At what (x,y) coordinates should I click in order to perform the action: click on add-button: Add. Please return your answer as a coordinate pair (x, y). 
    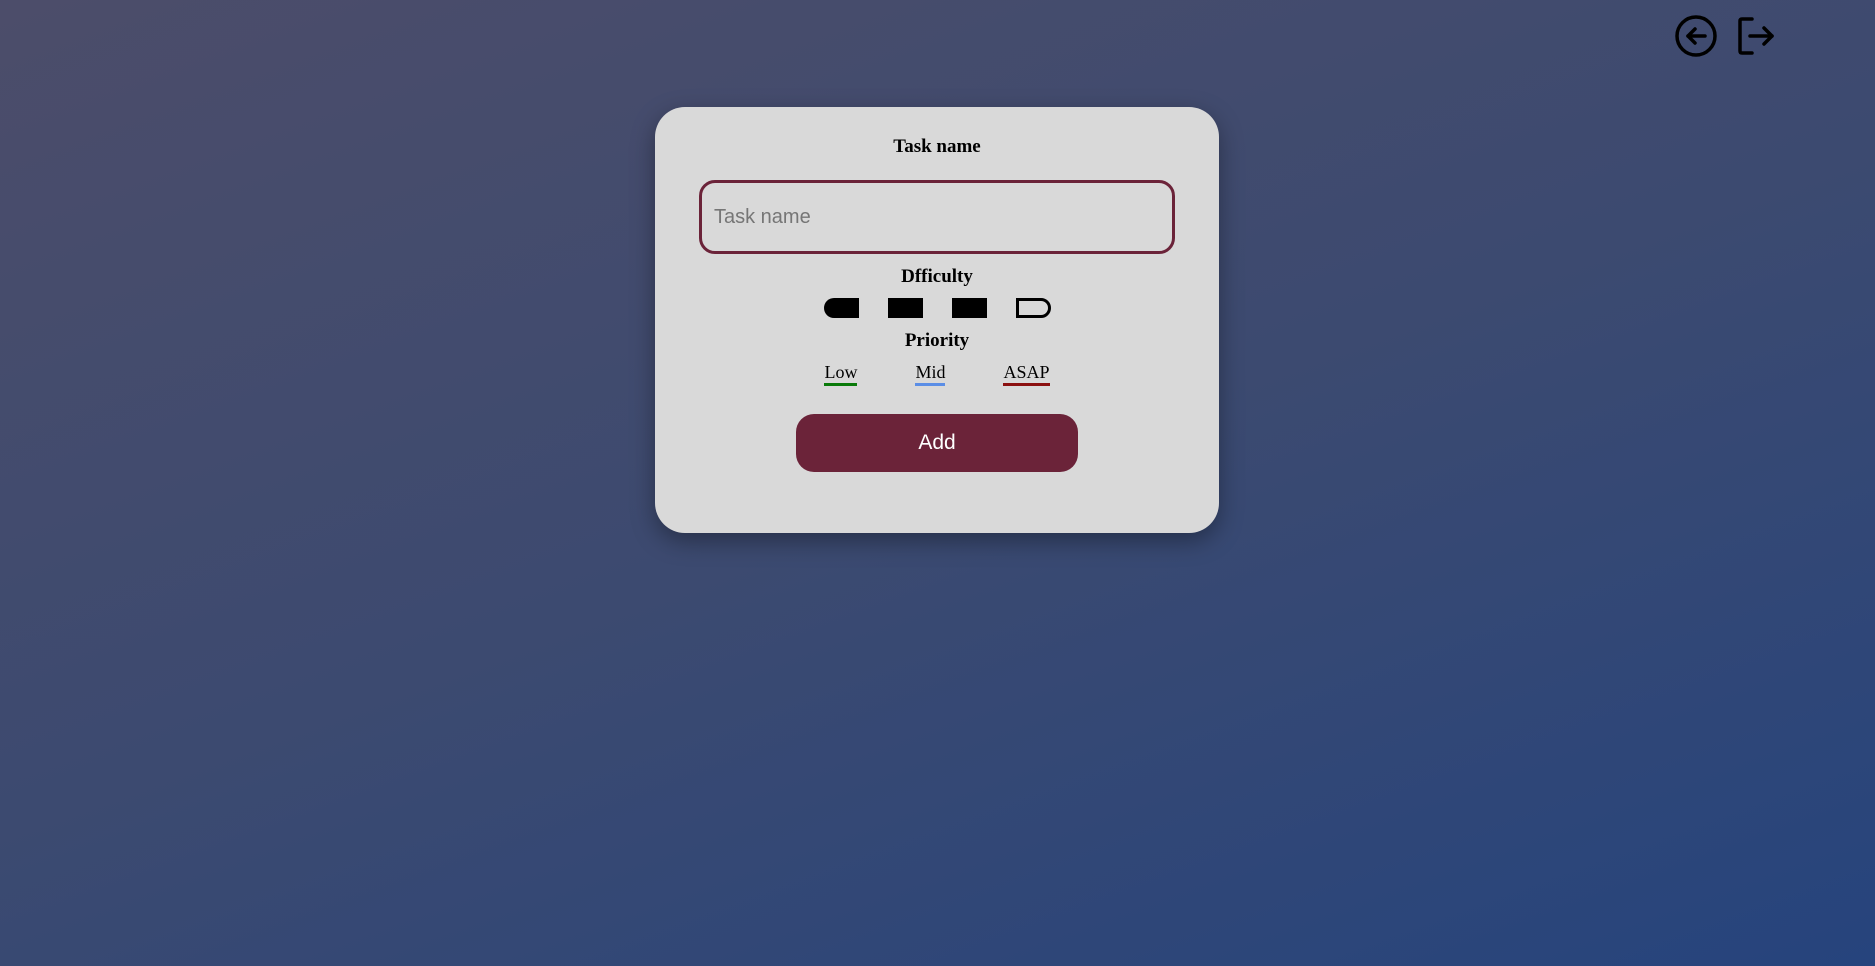
    Looking at the image, I should click on (937, 443).